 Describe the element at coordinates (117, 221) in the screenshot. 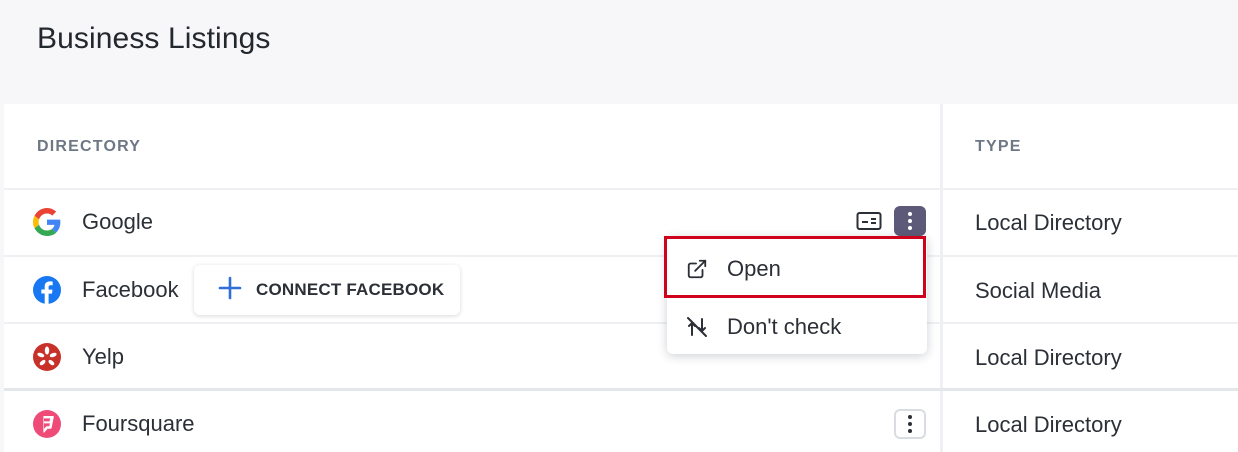

I see `directory-name: Google` at that location.